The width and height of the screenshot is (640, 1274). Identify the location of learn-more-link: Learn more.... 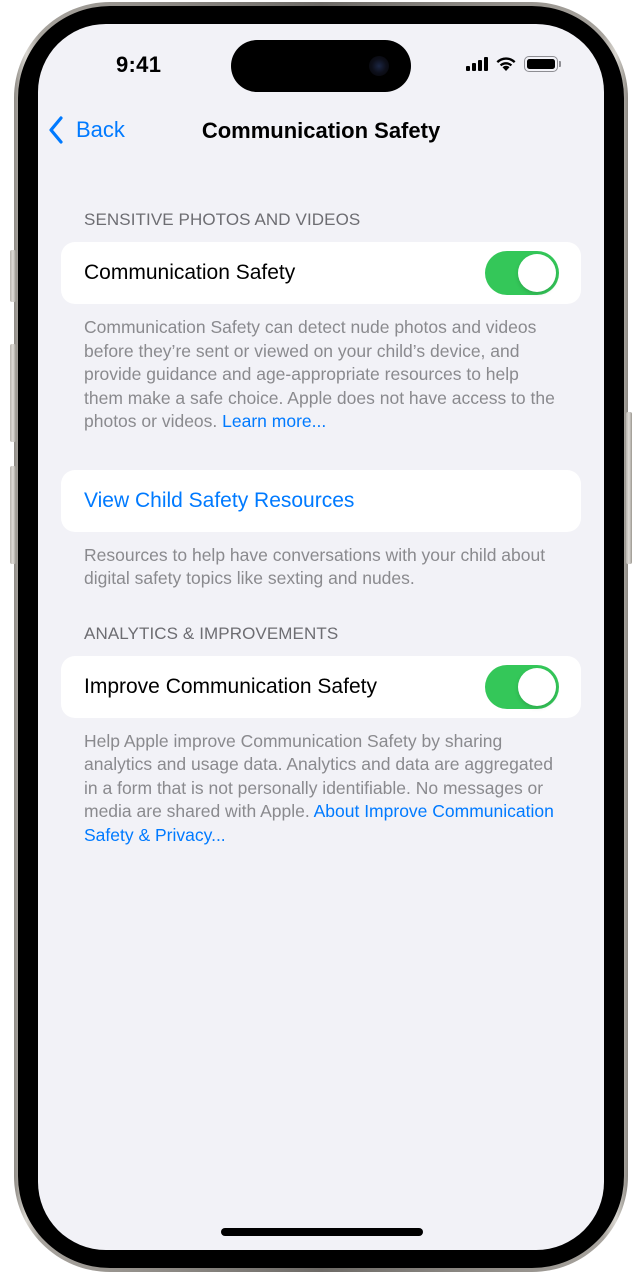
(274, 421).